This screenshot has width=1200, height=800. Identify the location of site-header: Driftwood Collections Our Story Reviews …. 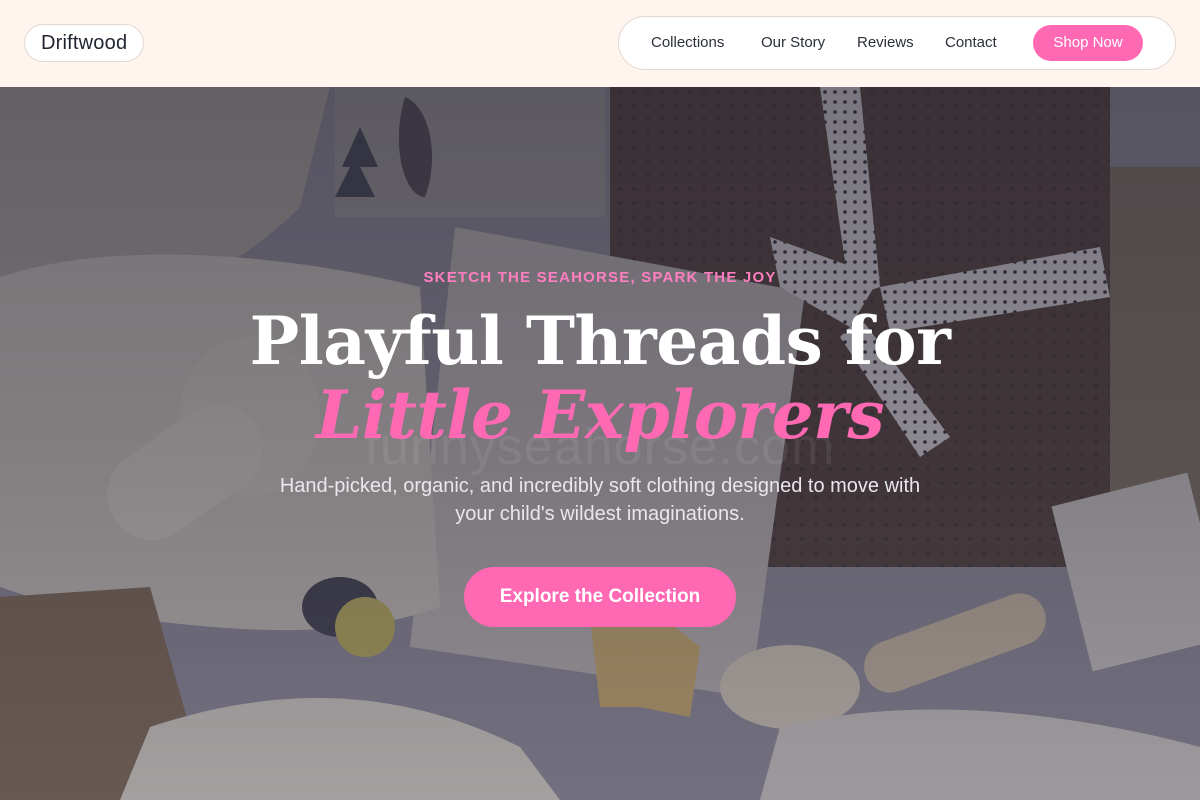
(600, 43).